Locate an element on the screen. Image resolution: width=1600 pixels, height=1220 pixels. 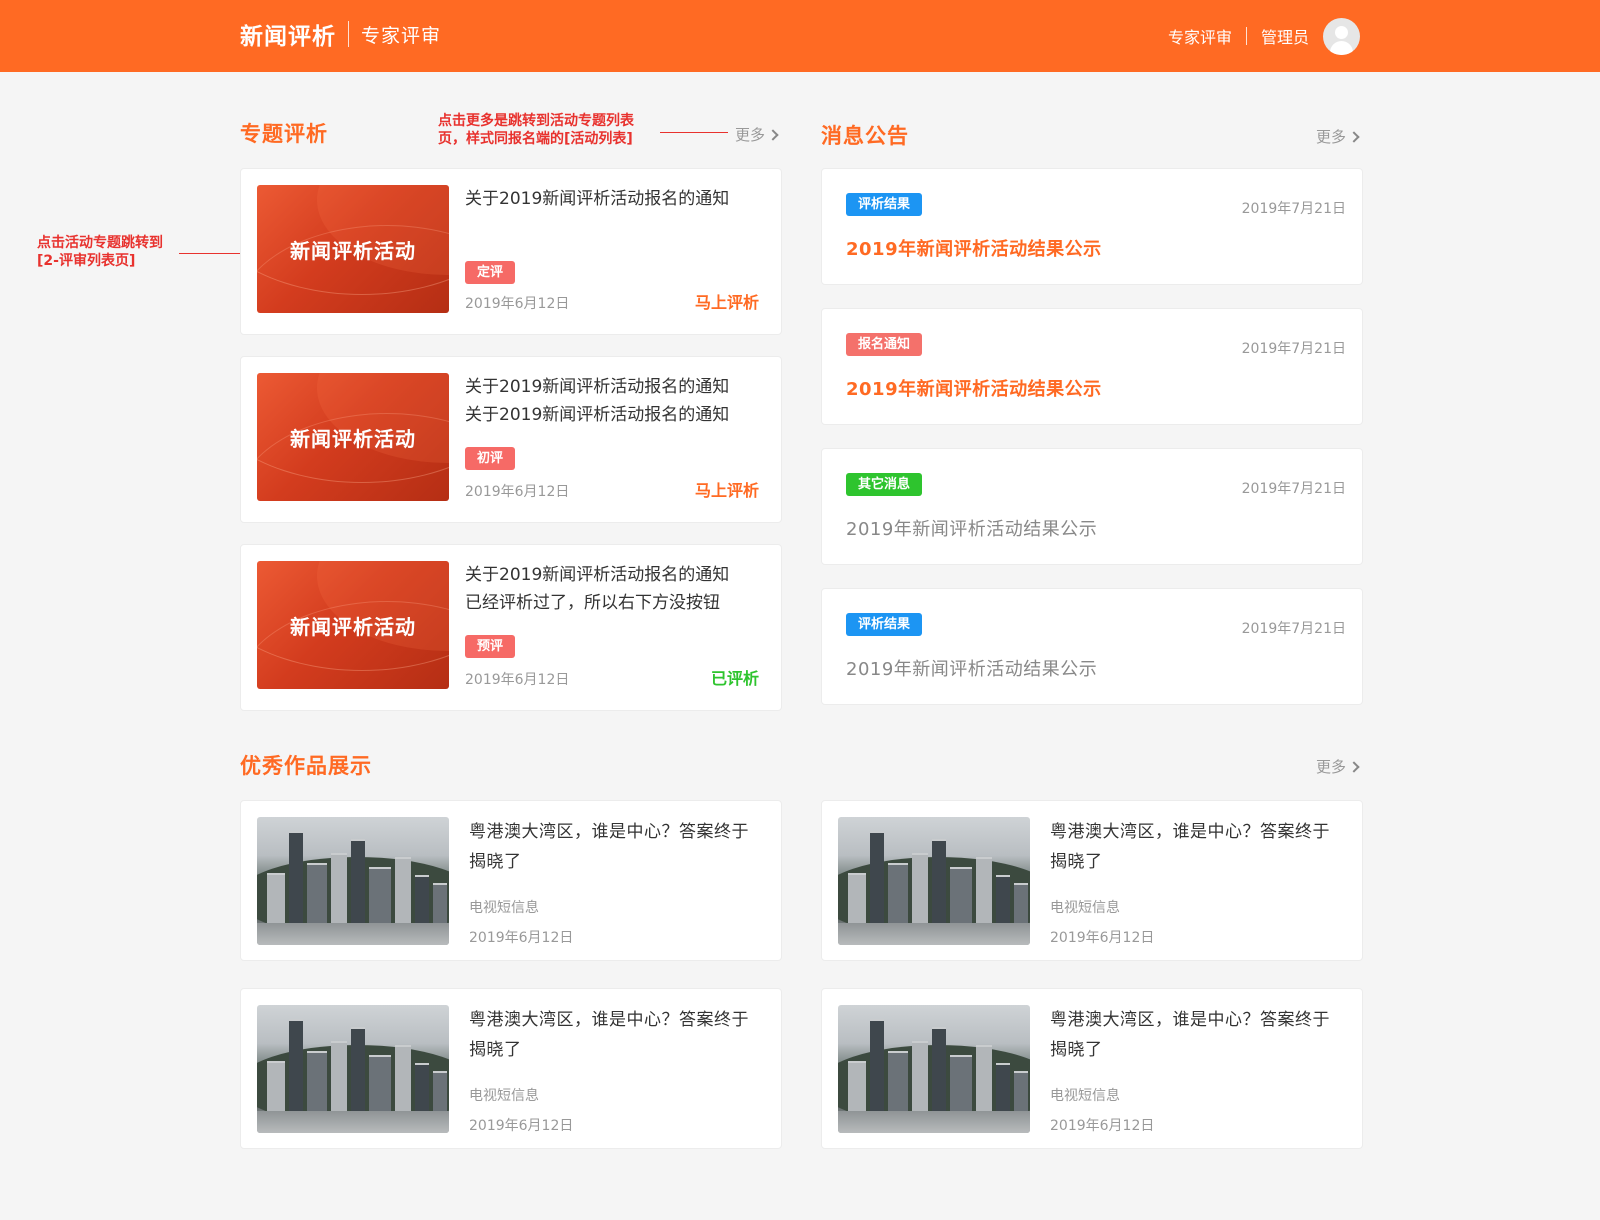
notice-card: 其它消息 2019年7月21日 2019年新闻评析活动结果公示 is located at coordinates (1092, 506).